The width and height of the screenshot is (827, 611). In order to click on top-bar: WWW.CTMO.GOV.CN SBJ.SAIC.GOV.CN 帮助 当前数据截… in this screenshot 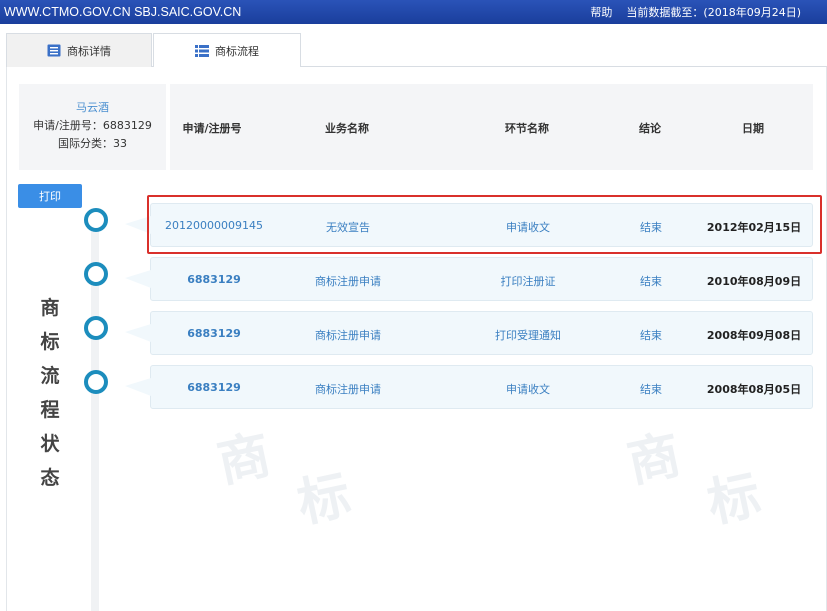, I will do `click(413, 12)`.